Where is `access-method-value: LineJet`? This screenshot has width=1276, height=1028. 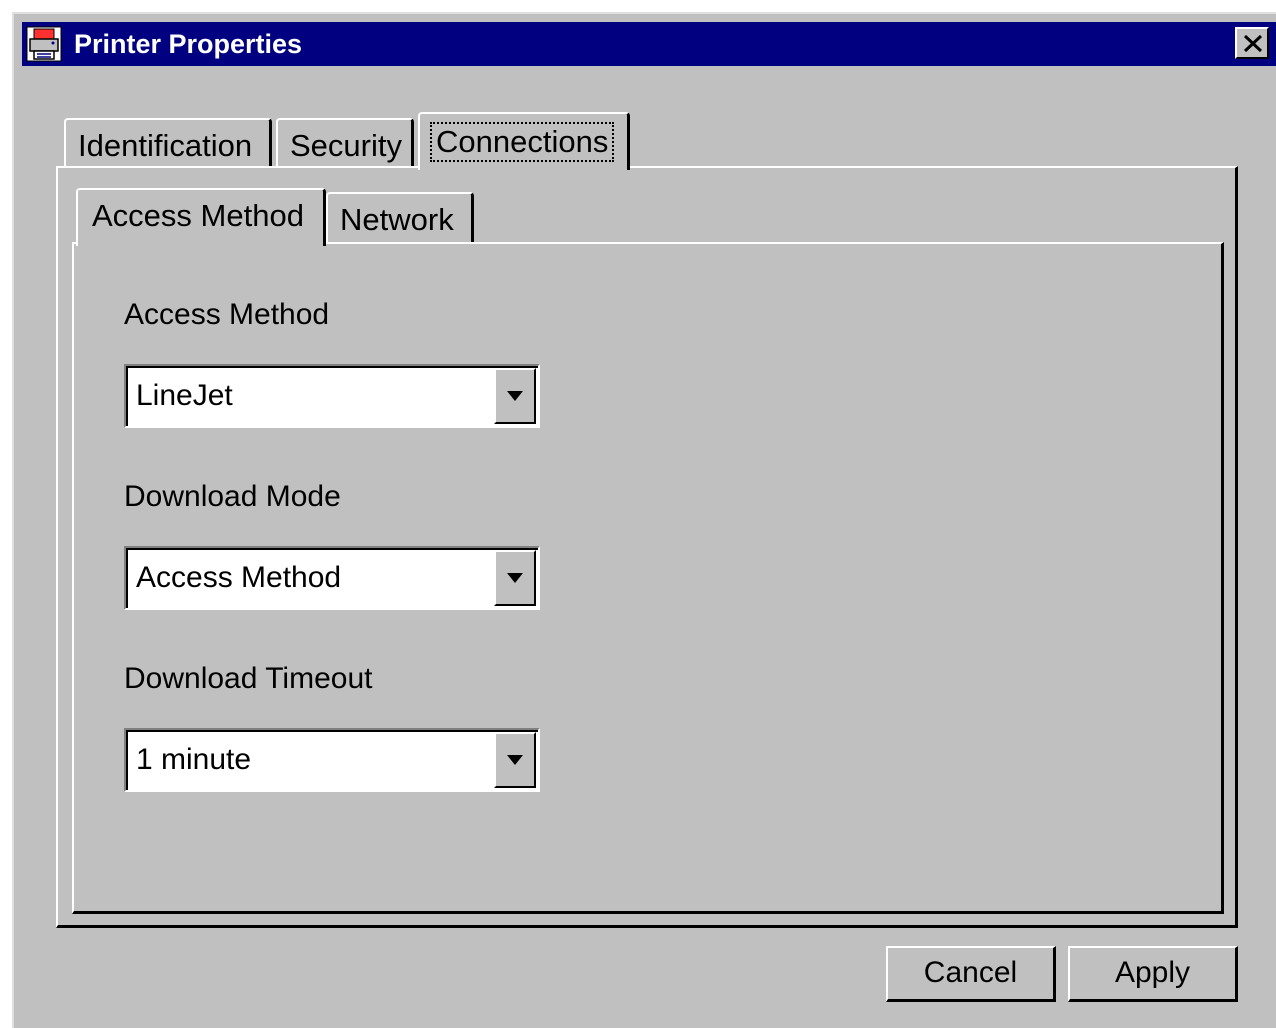 access-method-value: LineJet is located at coordinates (184, 395).